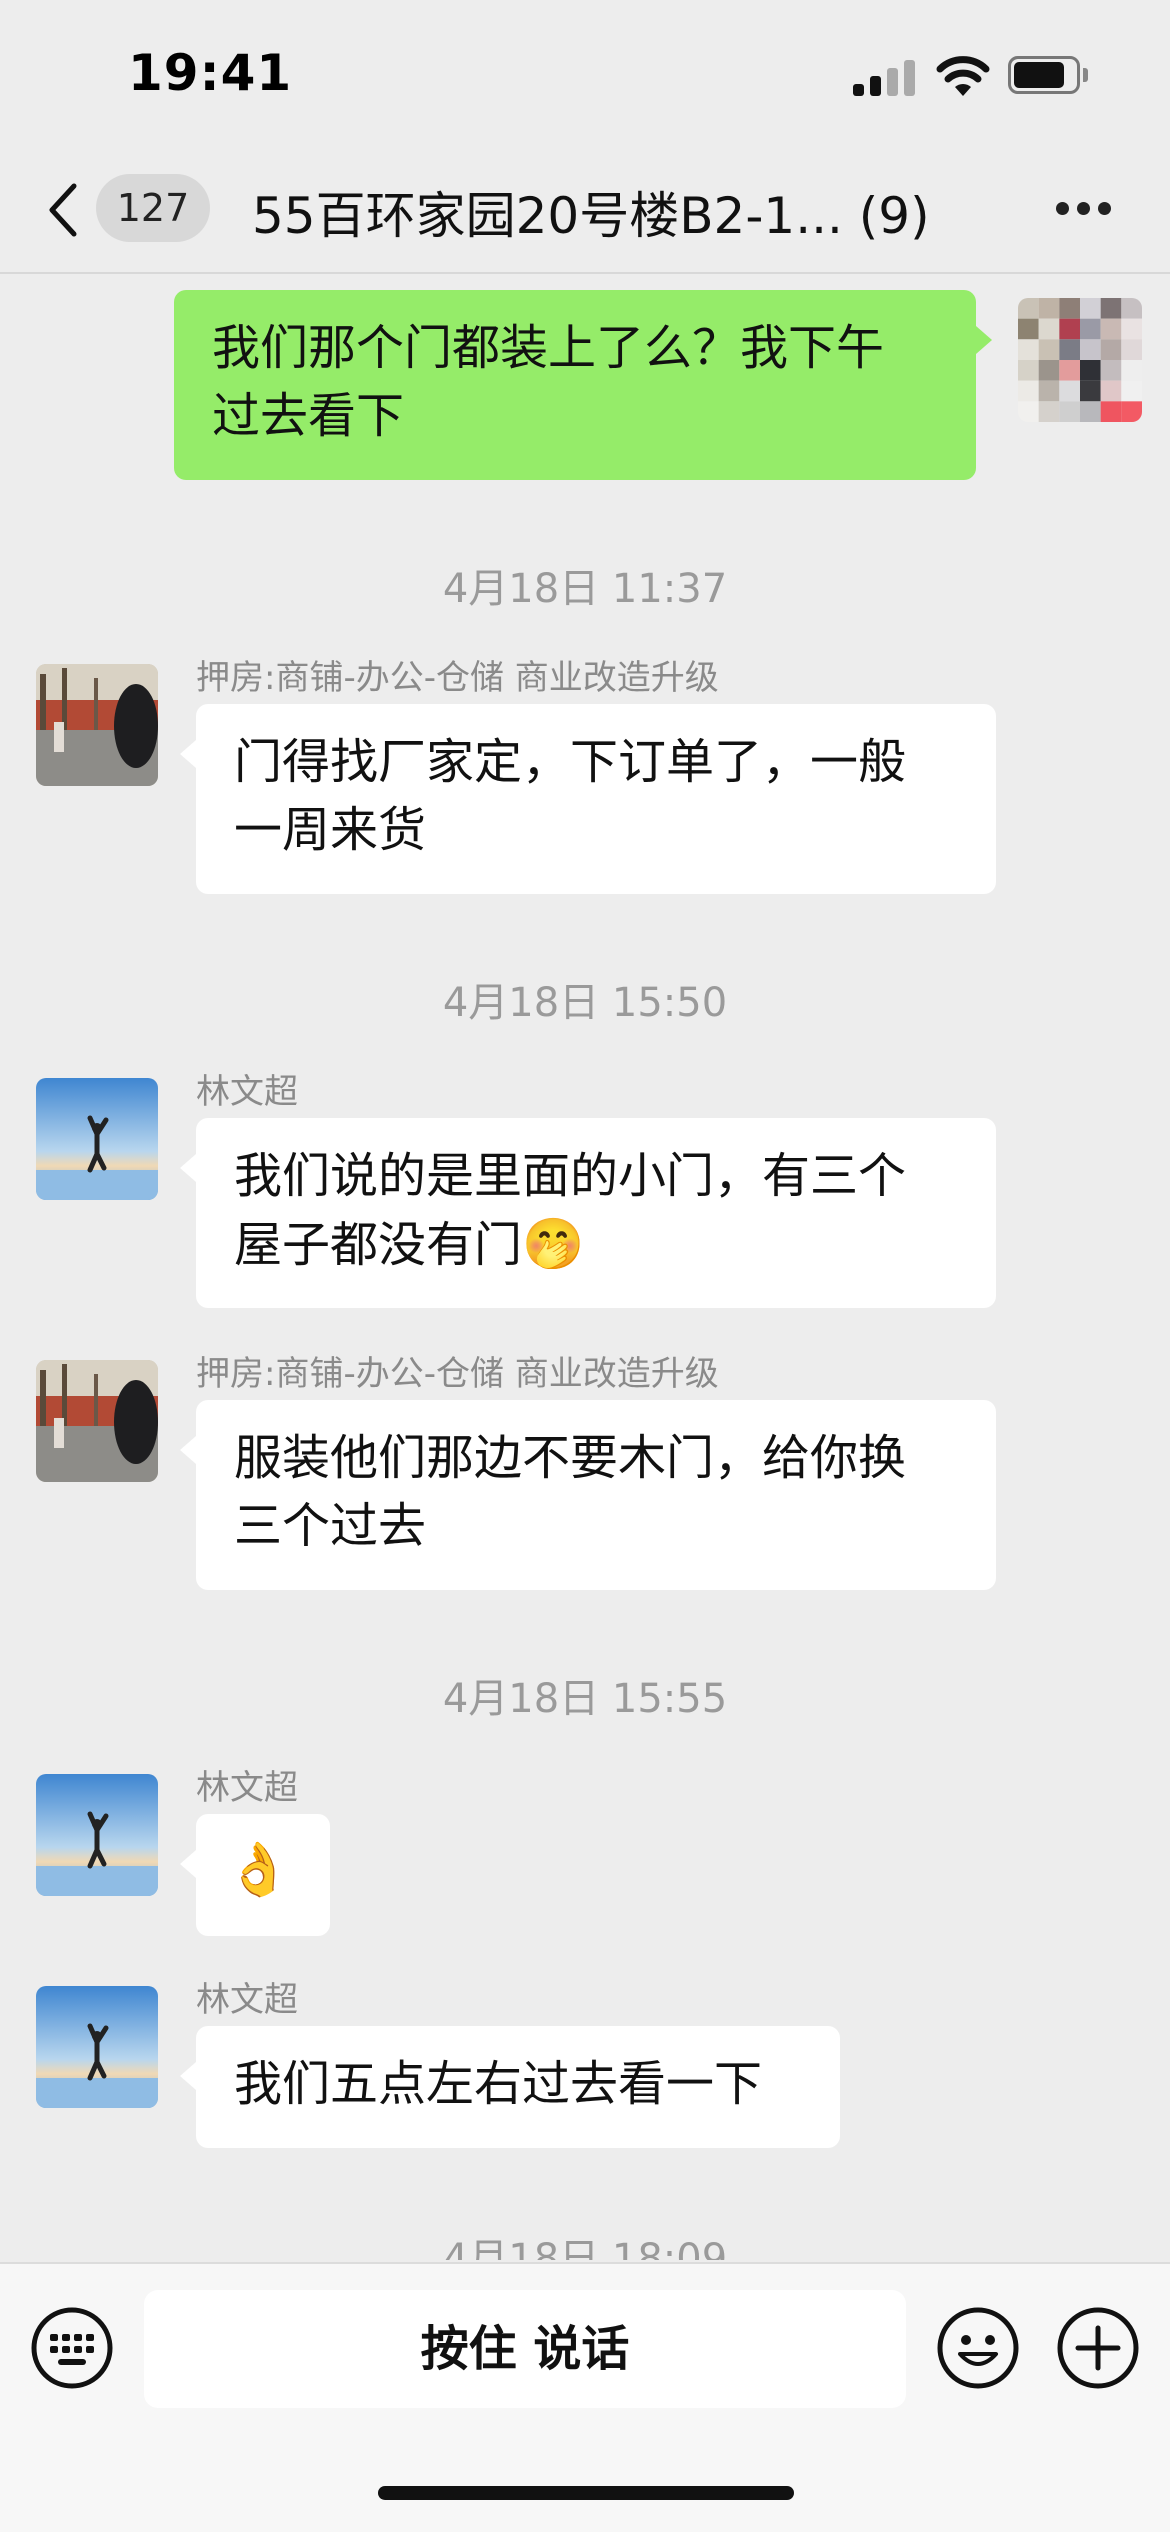 The height and width of the screenshot is (2532, 1170). I want to click on cellular-signal-icon, so click(885, 77).